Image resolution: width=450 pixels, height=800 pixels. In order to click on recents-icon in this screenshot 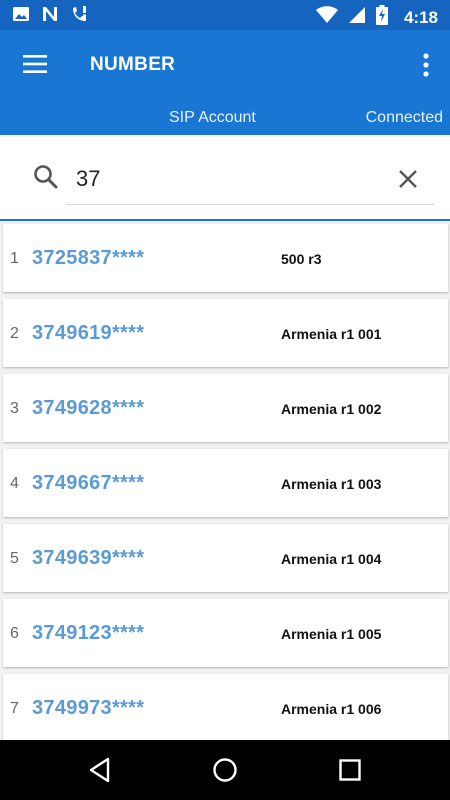, I will do `click(350, 770)`.